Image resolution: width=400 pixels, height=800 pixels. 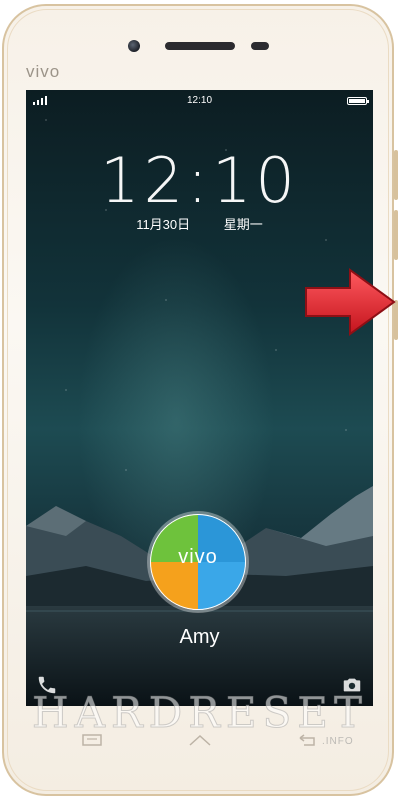 I want to click on menu-icon, so click(x=92, y=740).